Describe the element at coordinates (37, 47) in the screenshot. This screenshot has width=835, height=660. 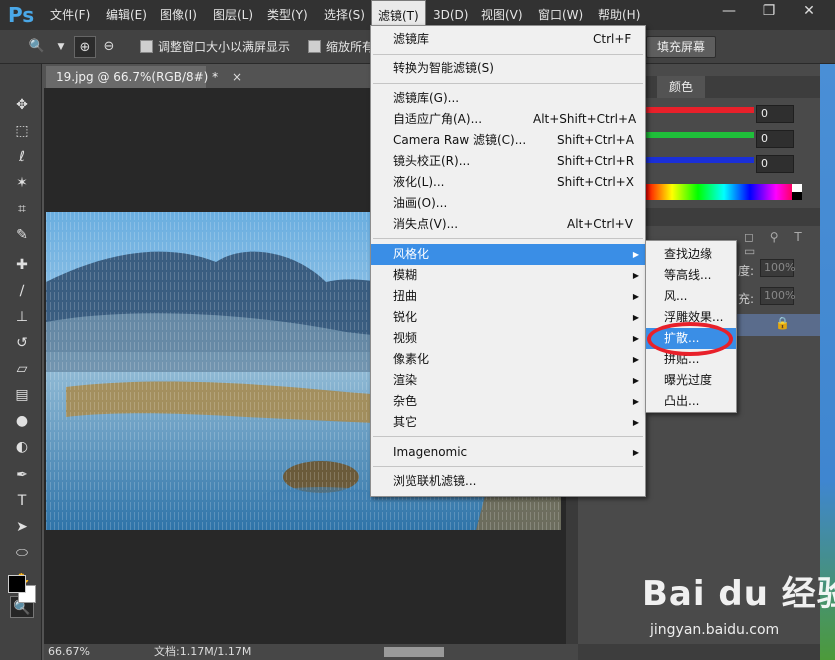
I see `zoom-tool-icon: 🔍` at that location.